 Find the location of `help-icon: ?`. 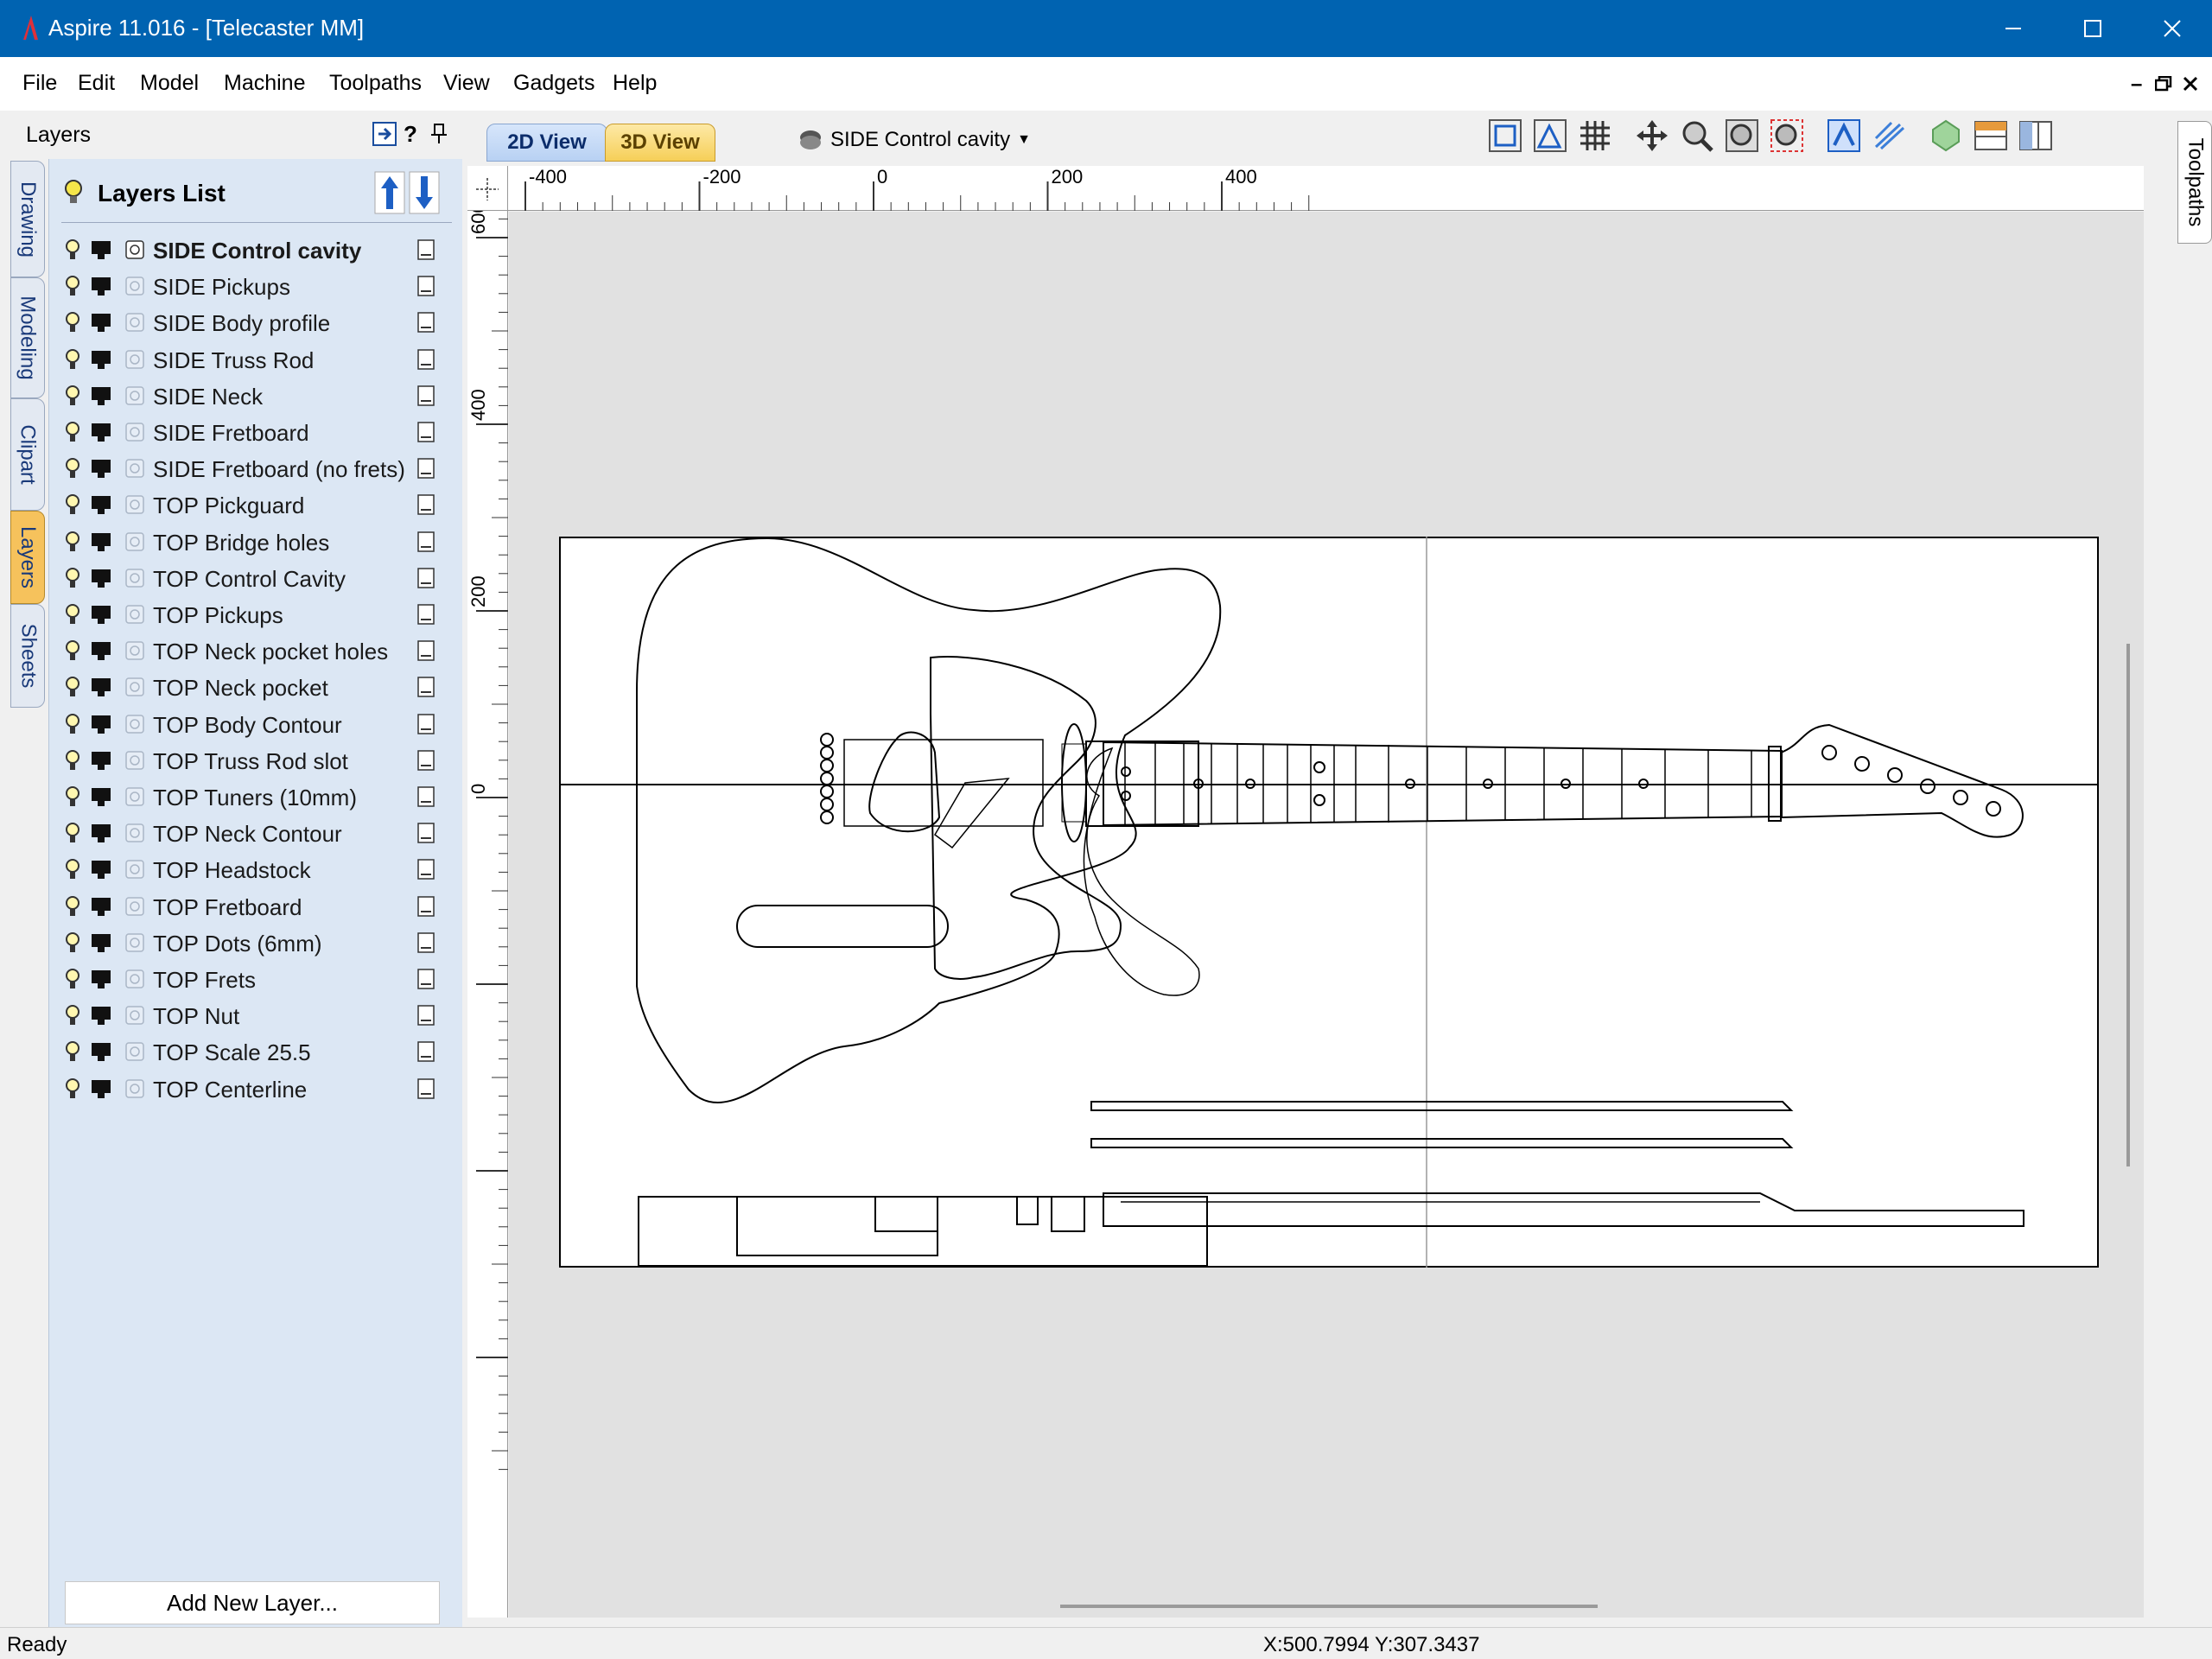

help-icon: ? is located at coordinates (410, 134).